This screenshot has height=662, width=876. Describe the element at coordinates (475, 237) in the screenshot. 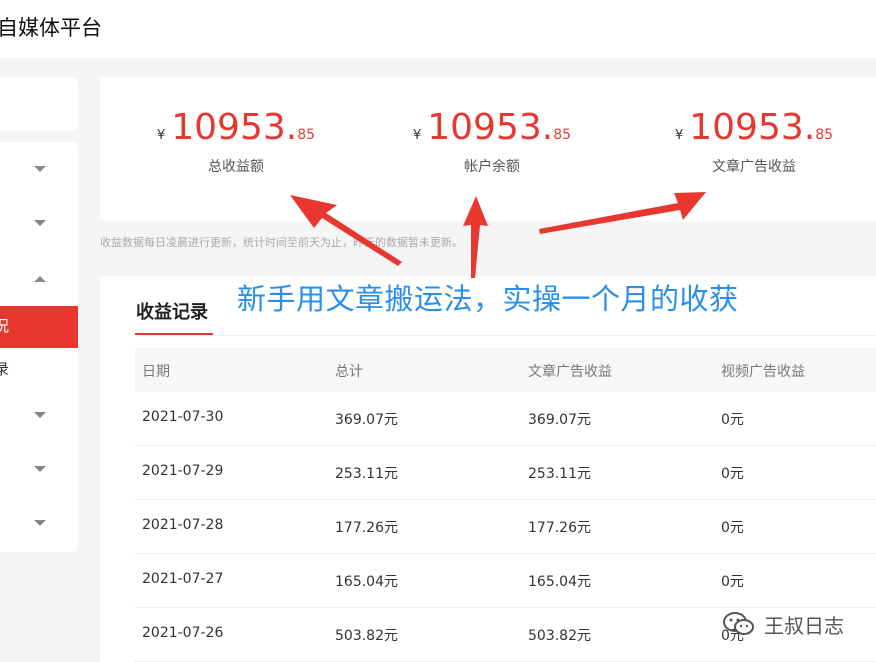

I see `arrow-to-account-balance` at that location.